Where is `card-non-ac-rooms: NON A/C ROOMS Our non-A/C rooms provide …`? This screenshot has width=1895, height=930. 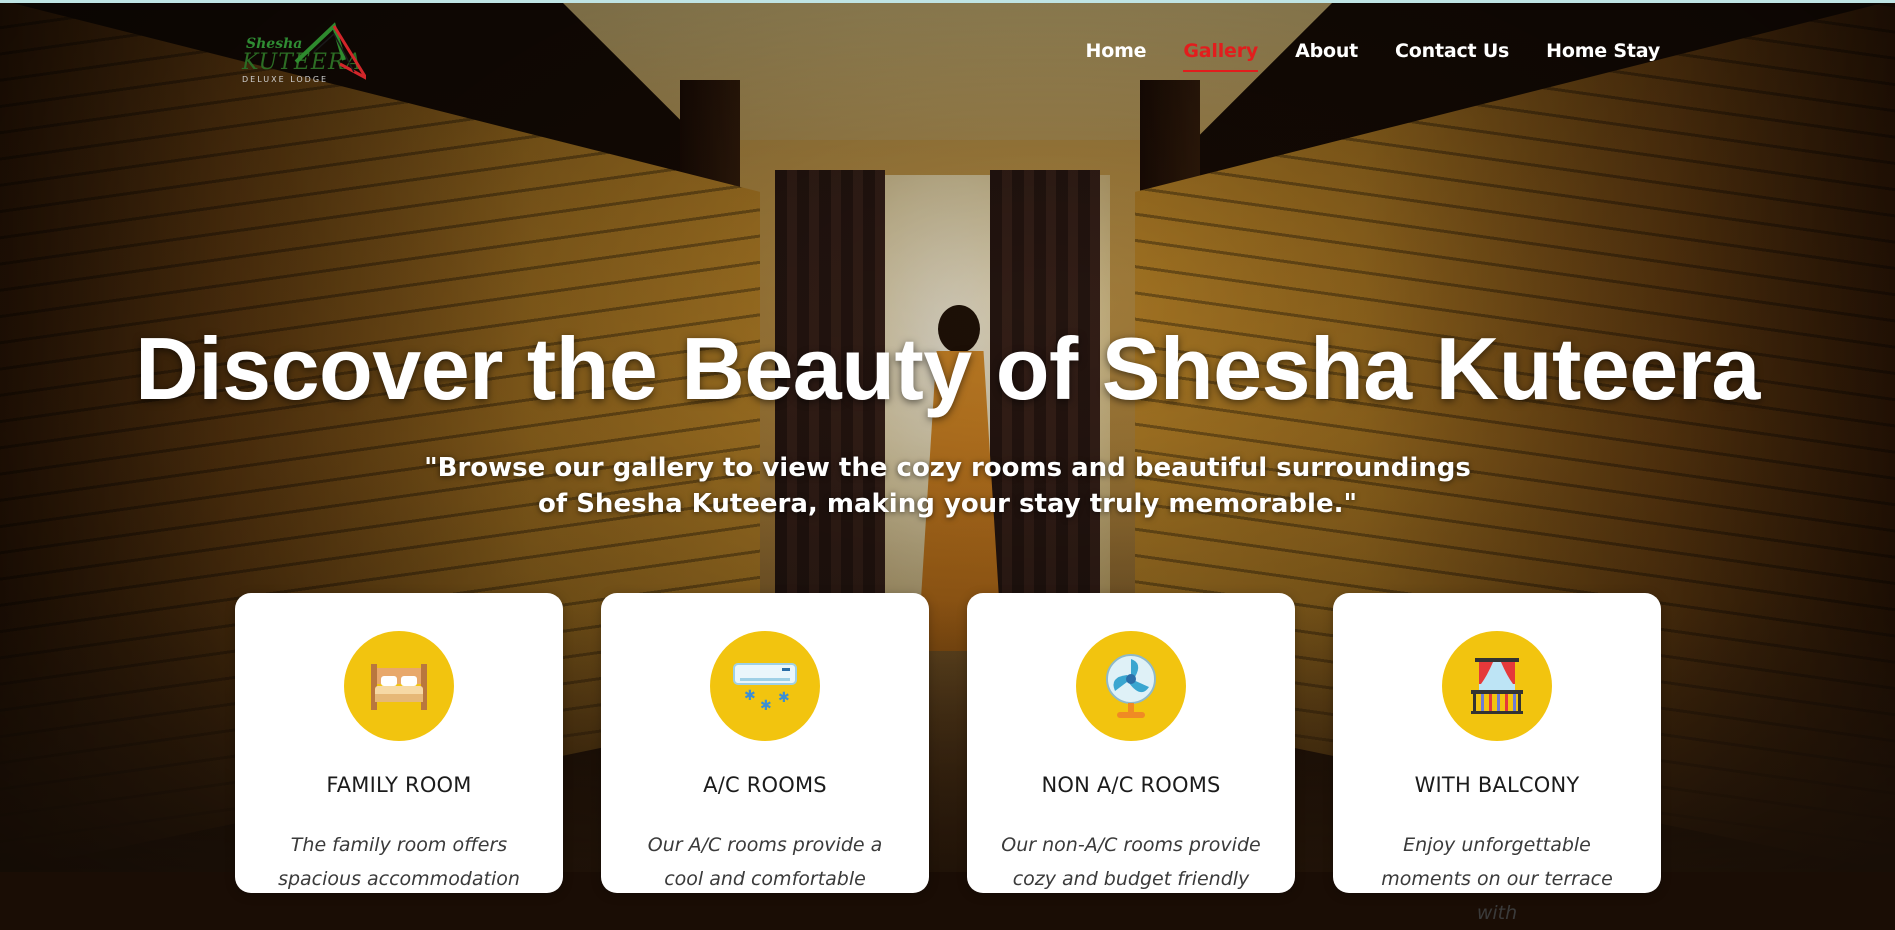
card-non-ac-rooms: NON A/C ROOMS Our non-A/C rooms provide … is located at coordinates (1131, 743).